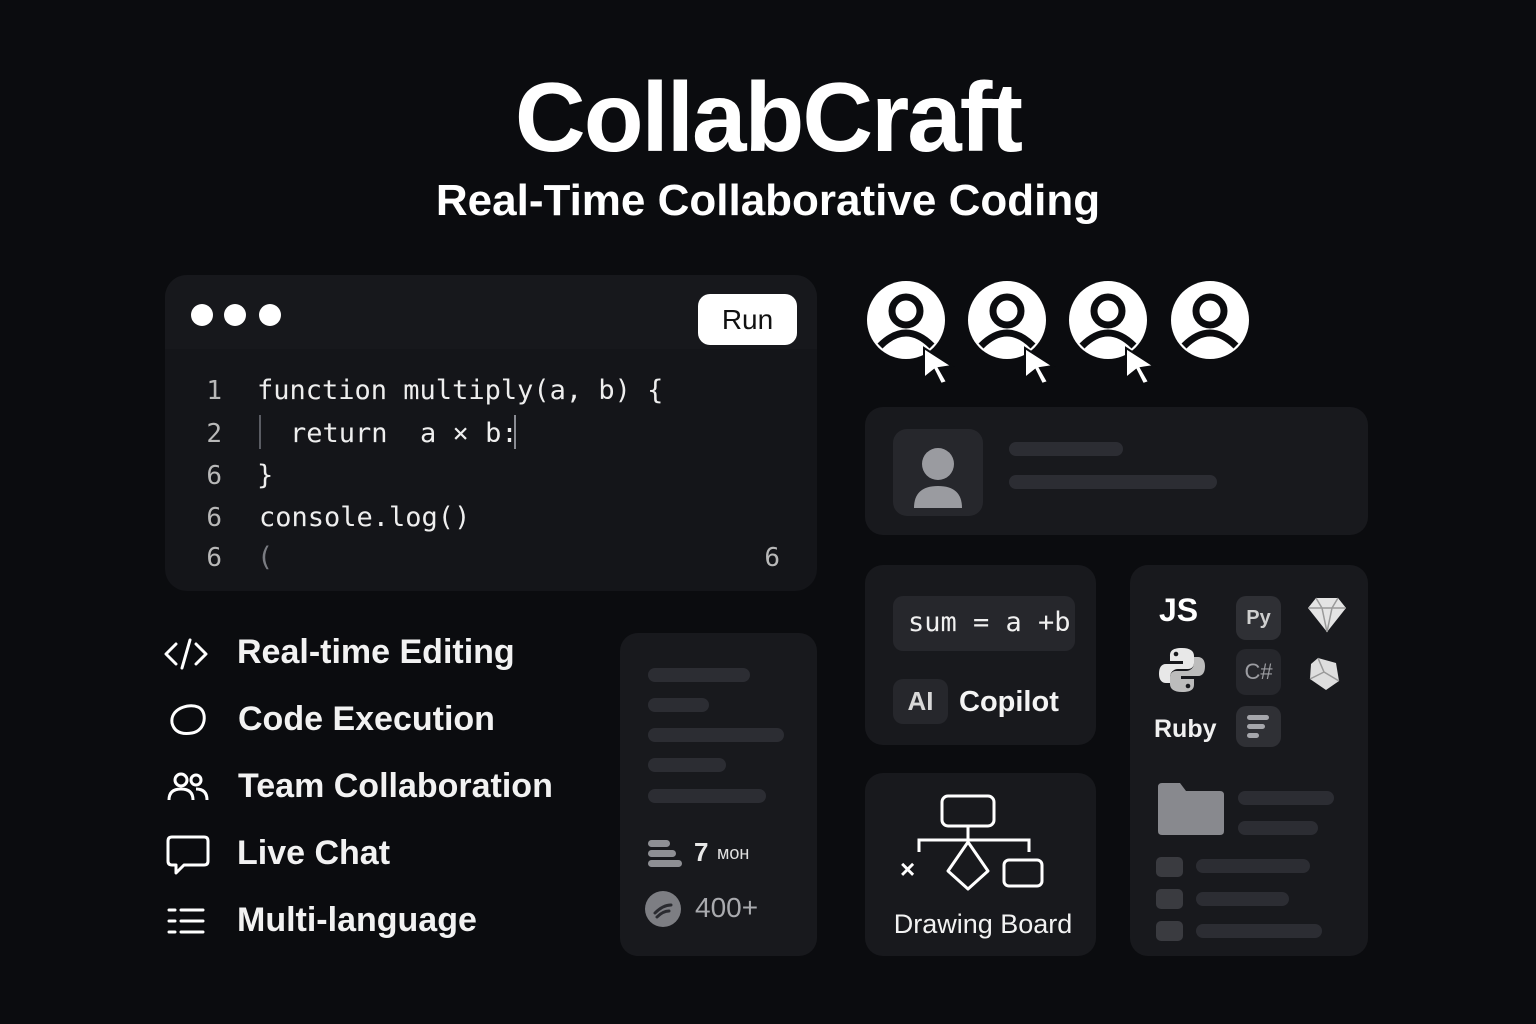  Describe the element at coordinates (701, 852) in the screenshot. I see `stat-count: 7` at that location.